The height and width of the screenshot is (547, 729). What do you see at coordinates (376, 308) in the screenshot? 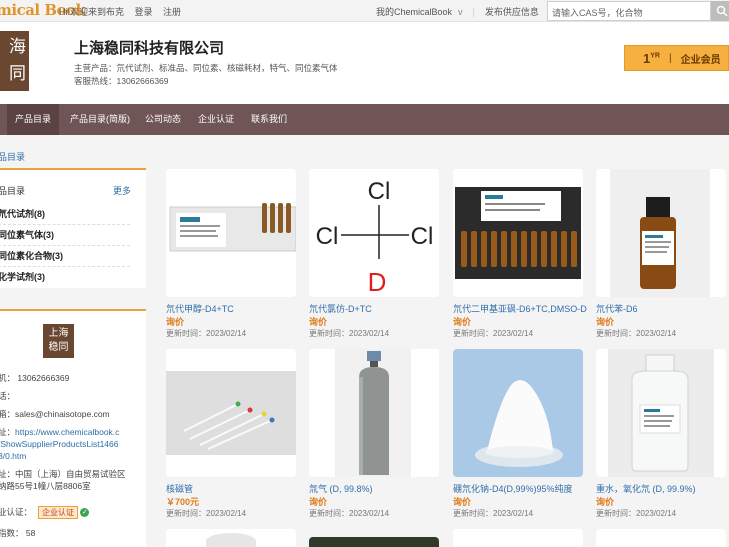
I see `product-name: 氘代氯仿-D+TC` at bounding box center [376, 308].